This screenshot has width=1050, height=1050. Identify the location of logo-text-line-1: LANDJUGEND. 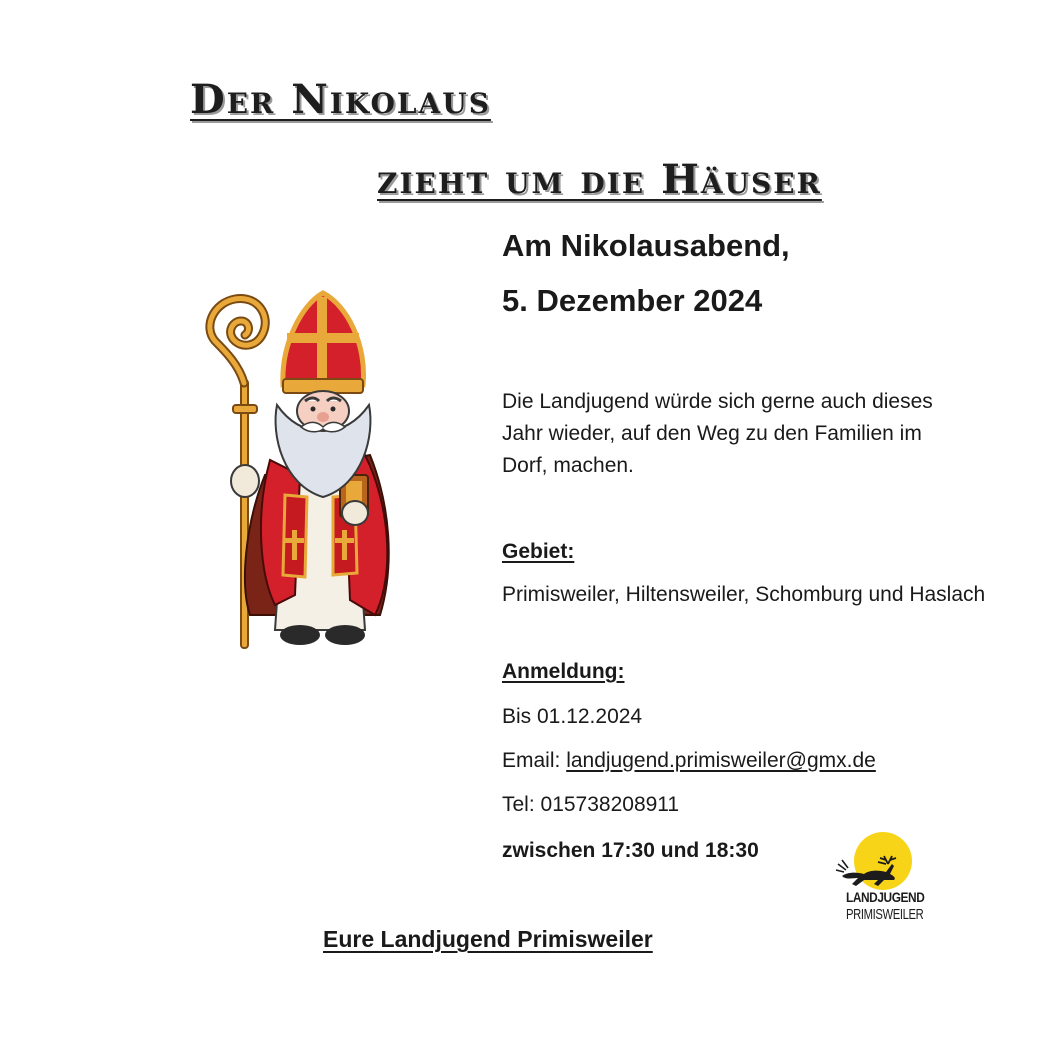
(885, 897).